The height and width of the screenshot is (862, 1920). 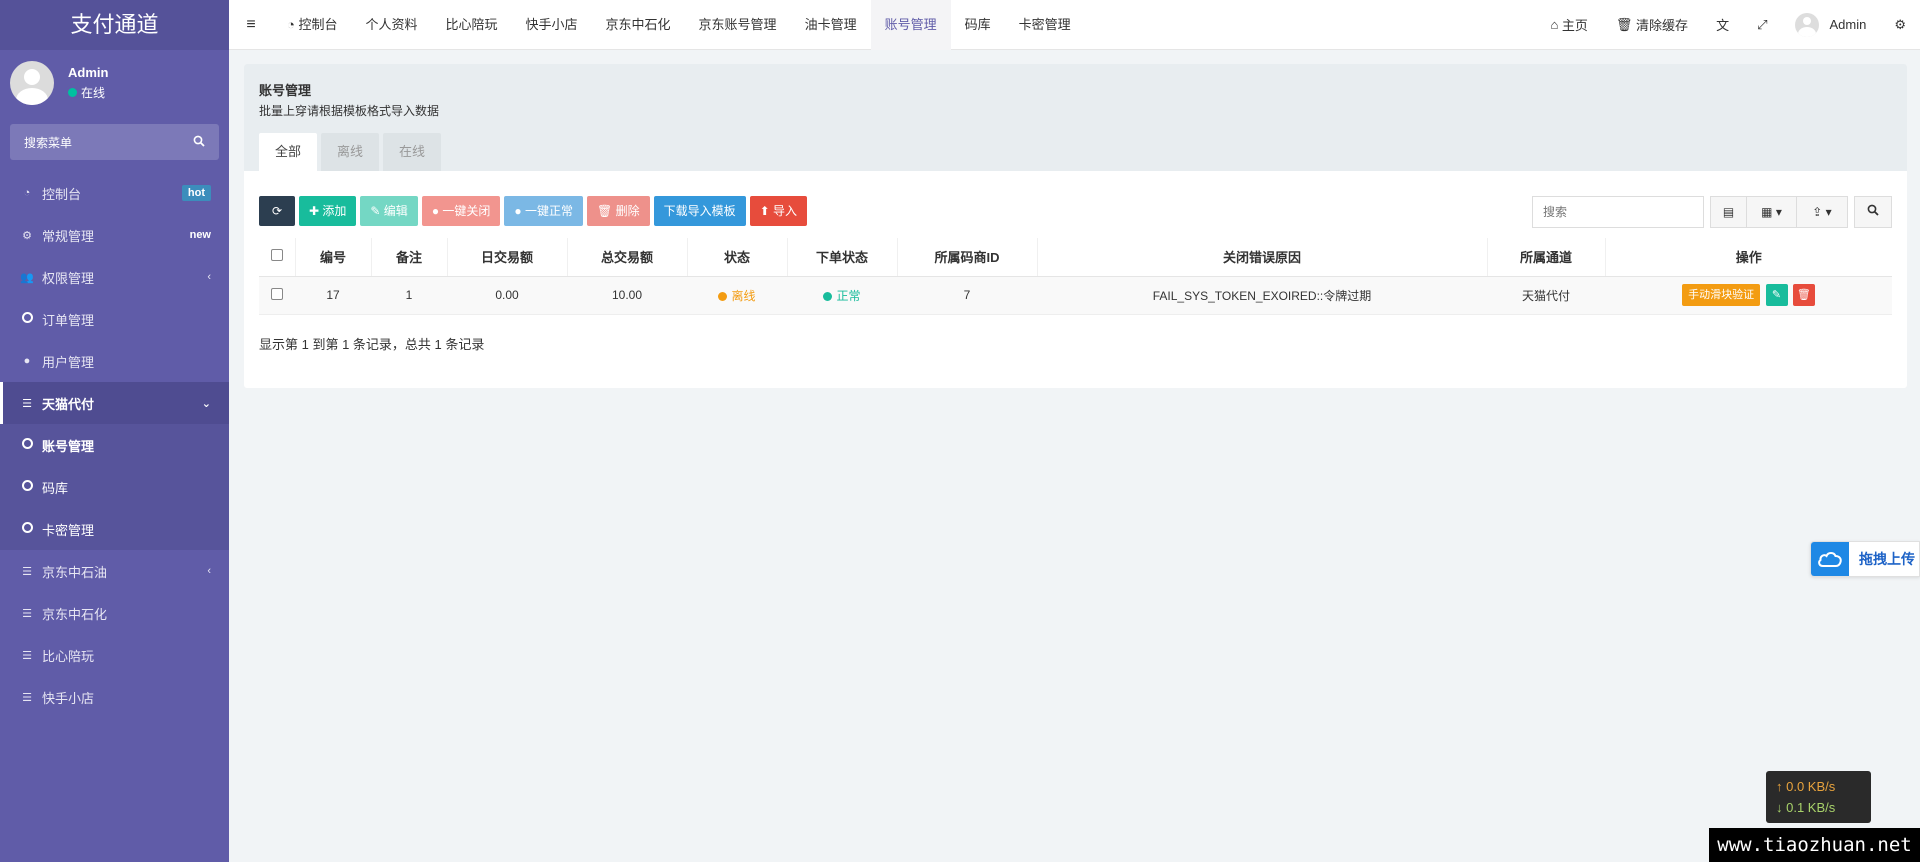 I want to click on avatar, so click(x=32, y=83).